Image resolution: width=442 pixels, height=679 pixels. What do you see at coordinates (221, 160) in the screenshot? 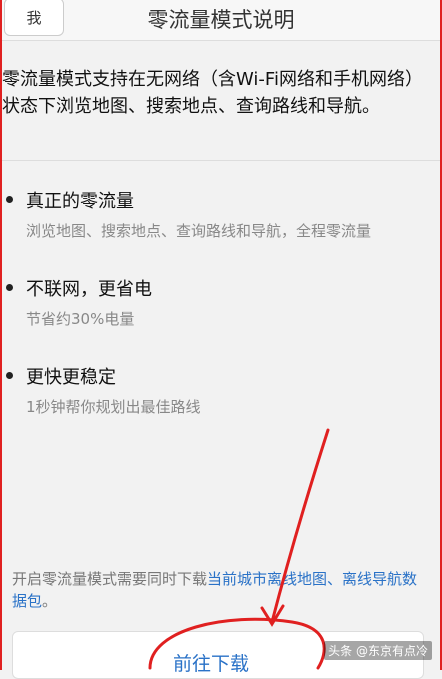
I see `divider` at bounding box center [221, 160].